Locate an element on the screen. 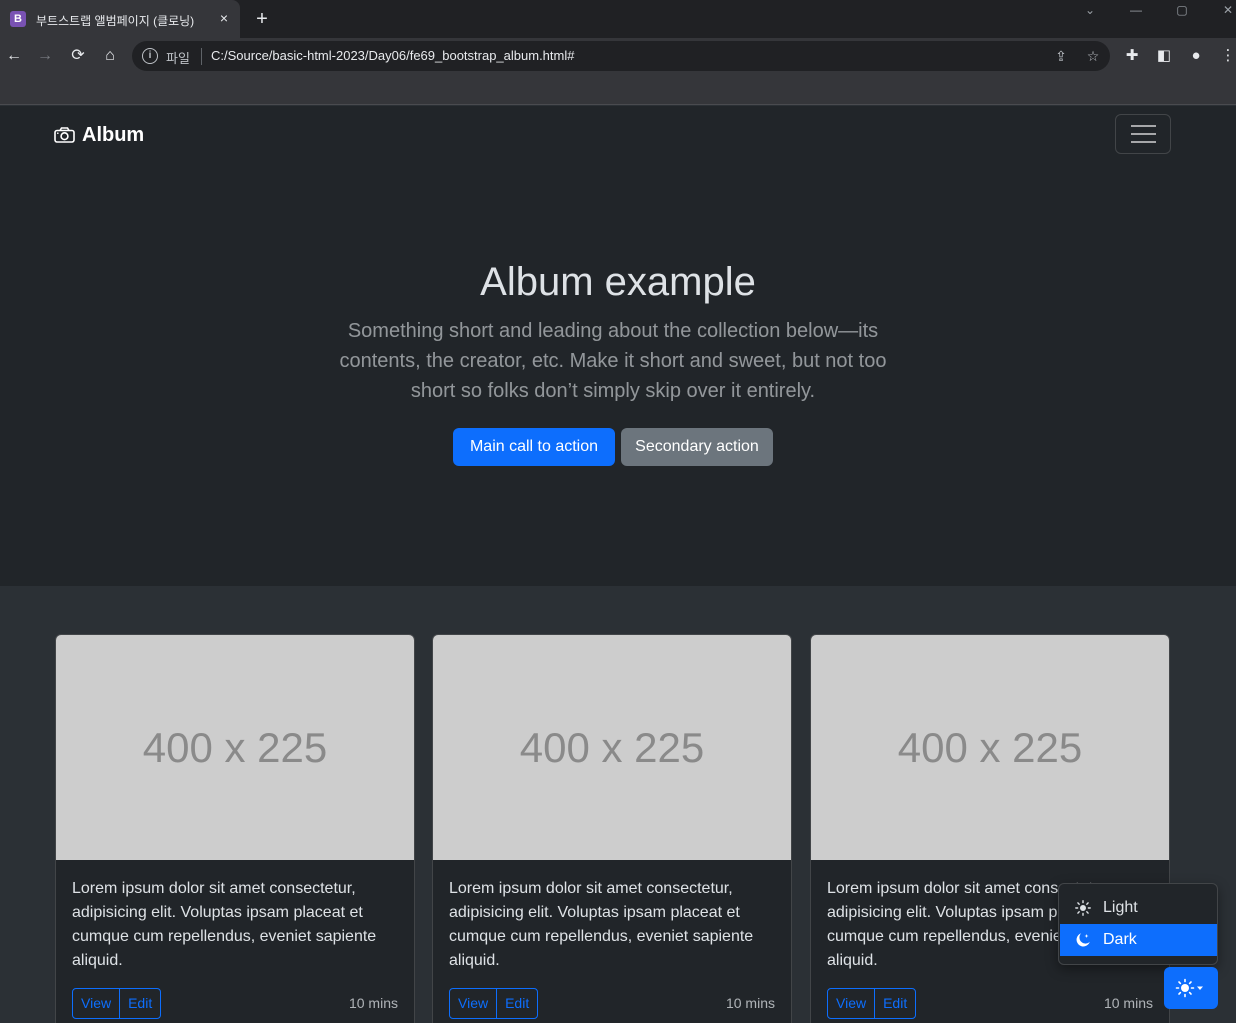 Image resolution: width=1236 pixels, height=1023 pixels. bookmark-star-icon: ☆ is located at coordinates (1093, 56).